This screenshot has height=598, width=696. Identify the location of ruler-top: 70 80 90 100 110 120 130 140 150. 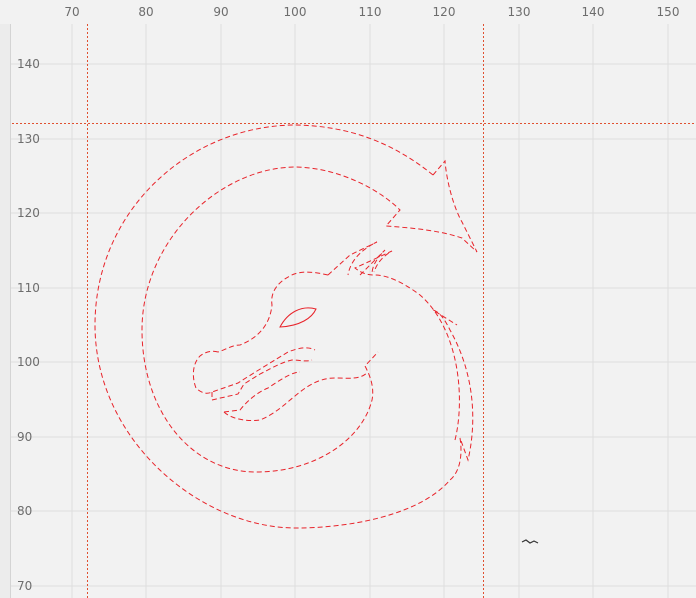
(348, 12).